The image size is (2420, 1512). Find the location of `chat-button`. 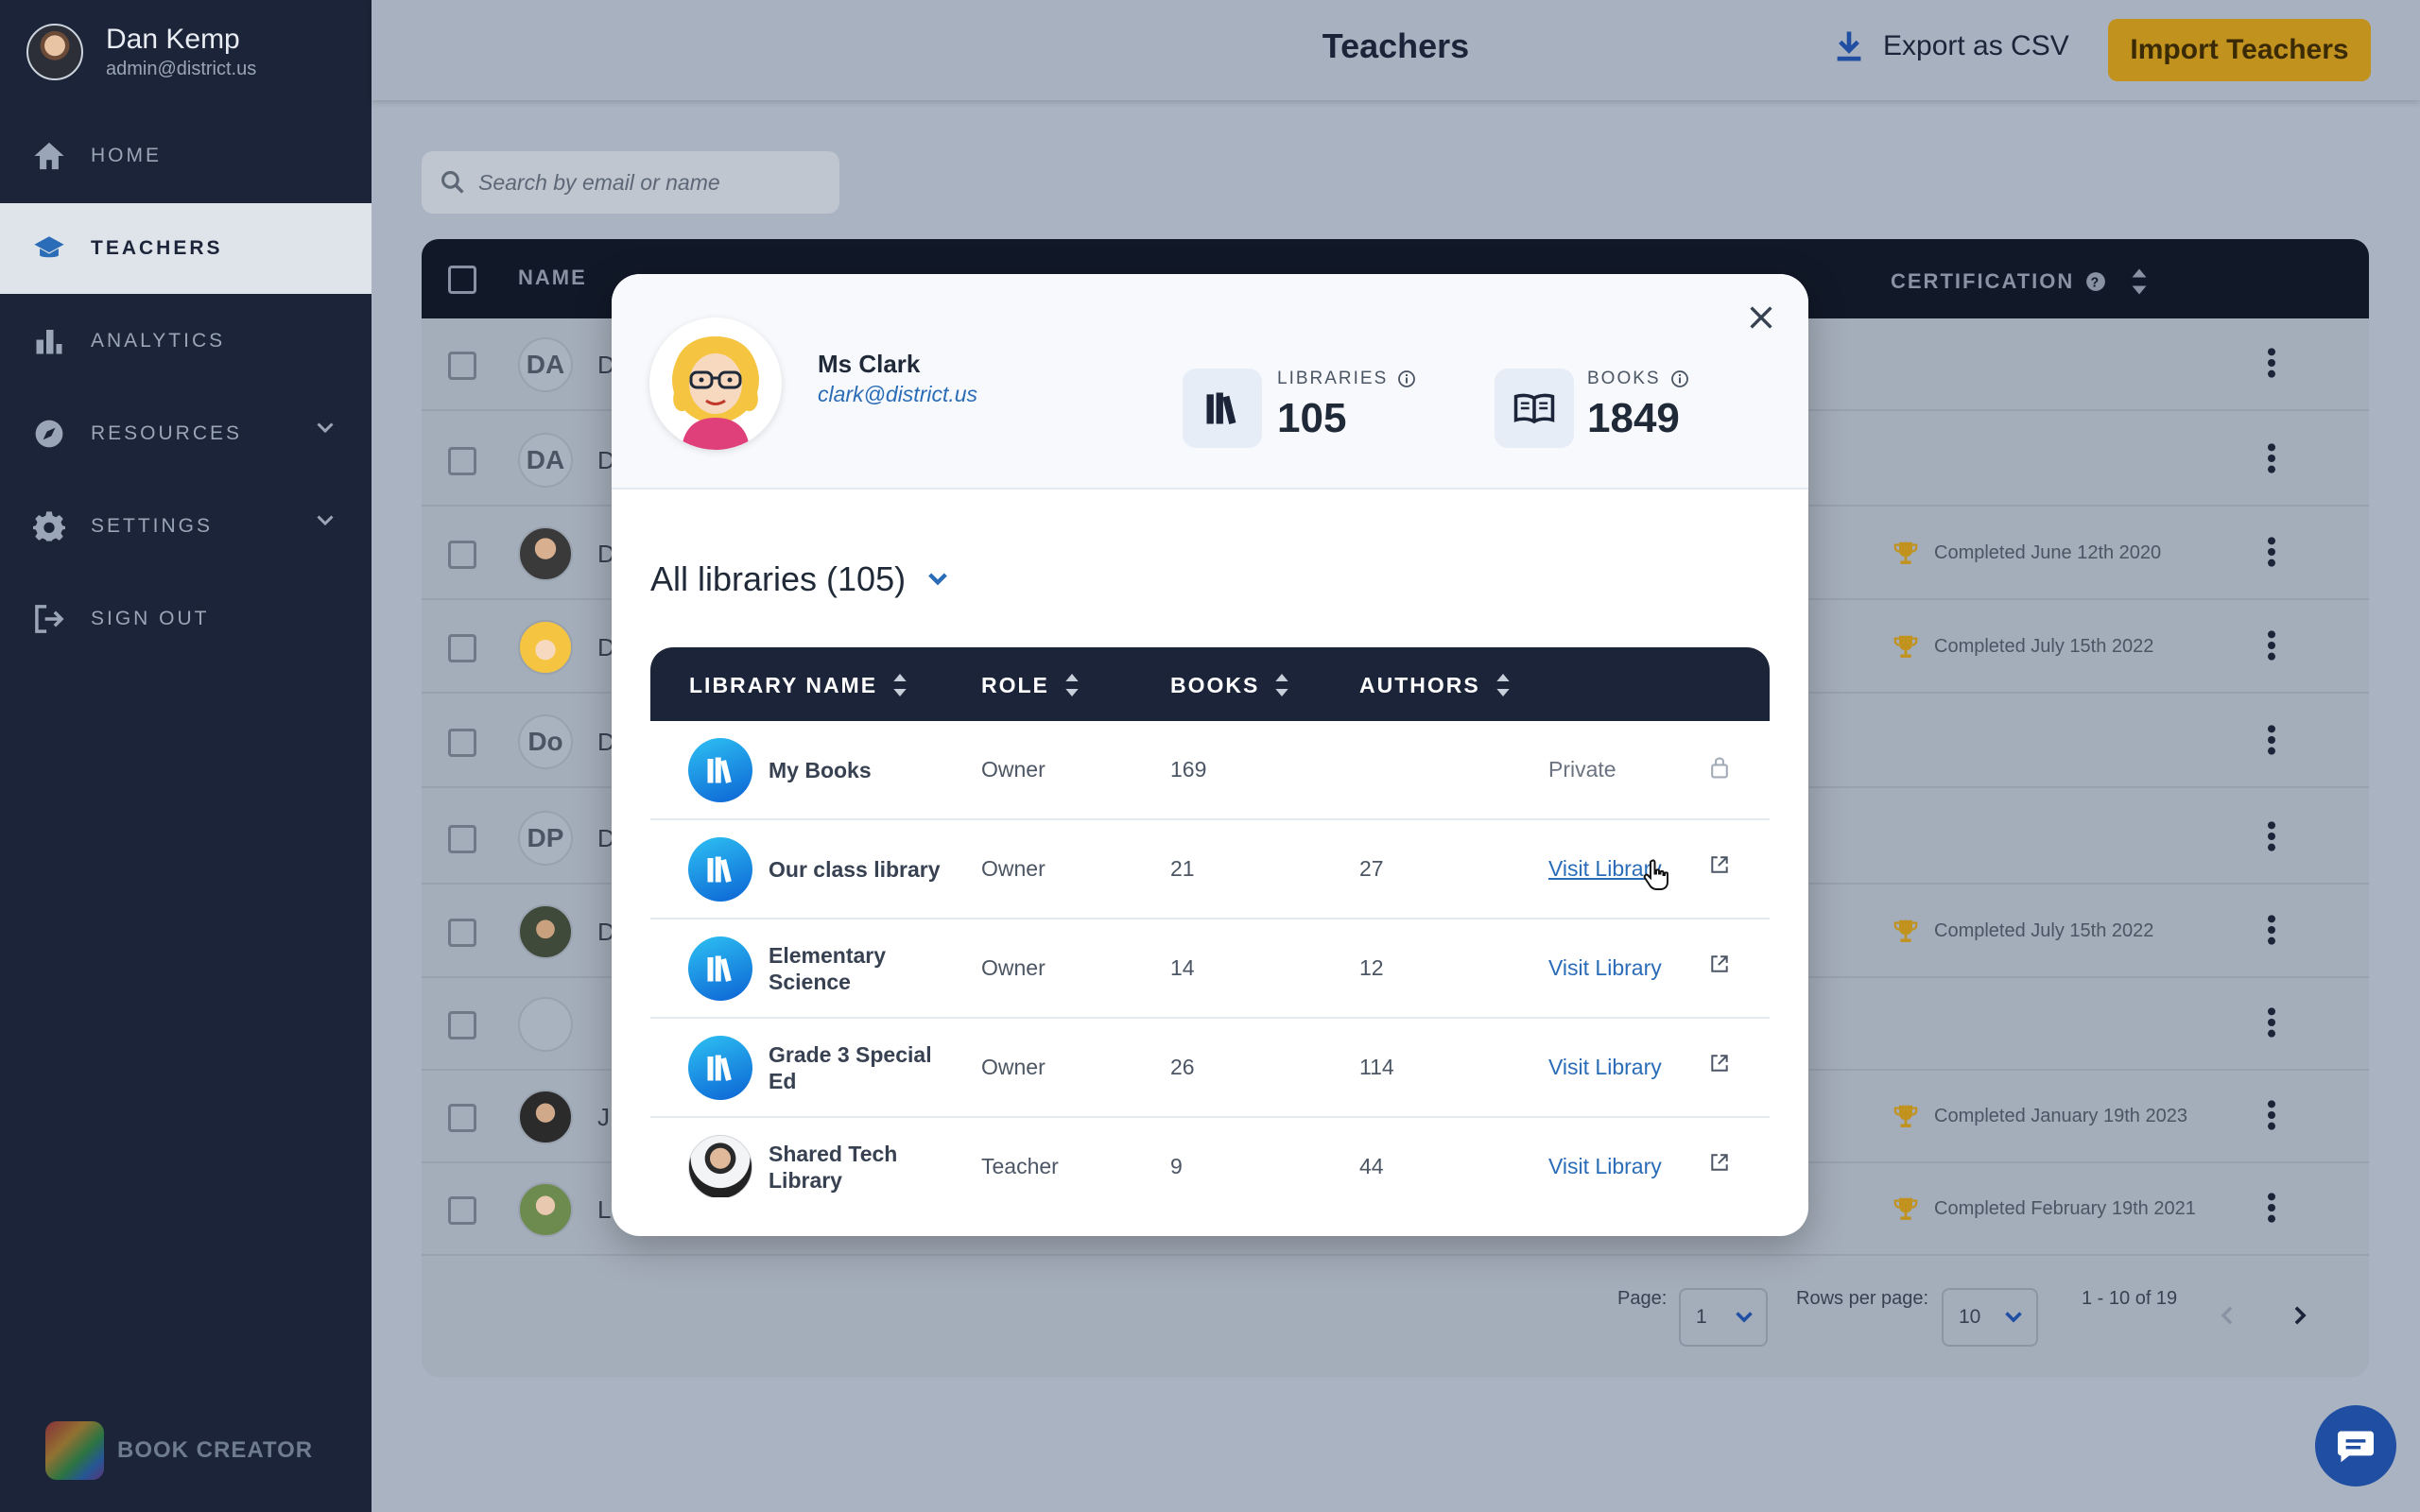

chat-button is located at coordinates (2355, 1445).